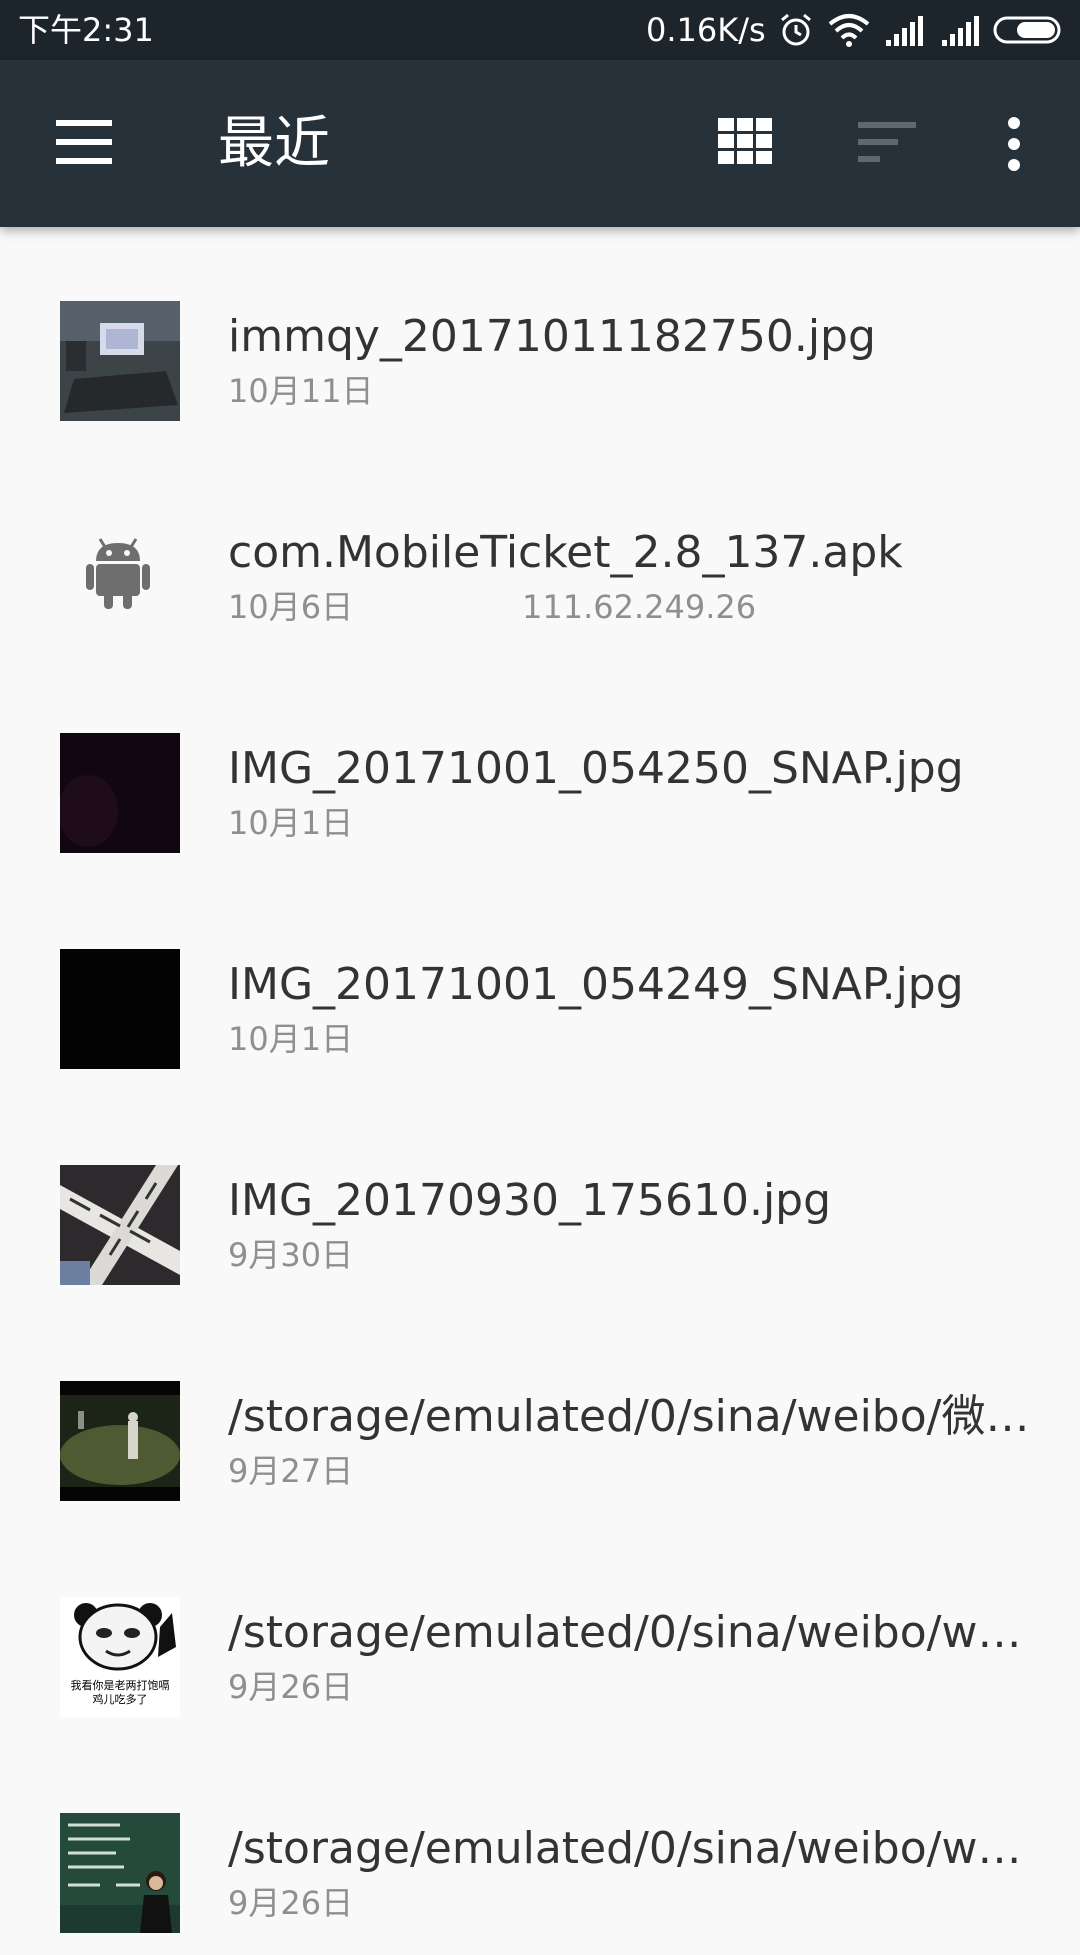 This screenshot has width=1080, height=1955. I want to click on file-date: 10月6日, so click(291, 607).